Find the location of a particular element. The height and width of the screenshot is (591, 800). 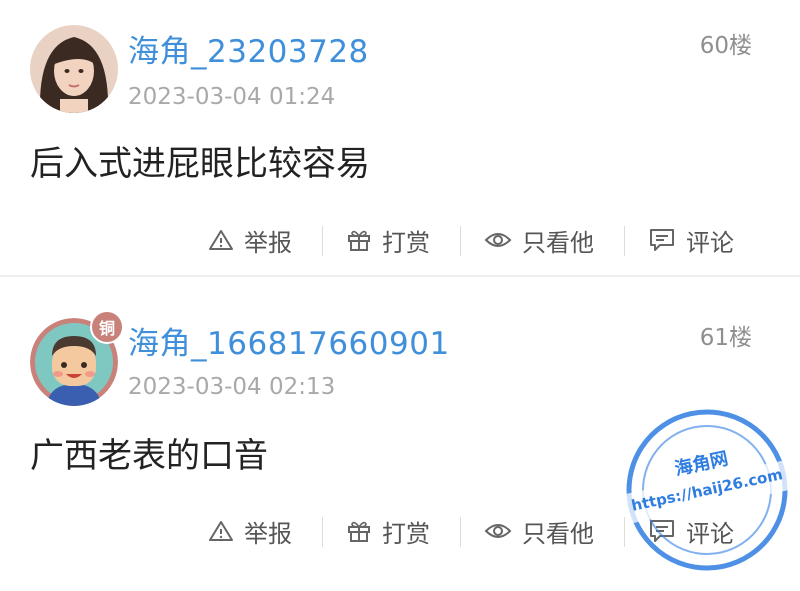

gift-icon is located at coordinates (359, 531).